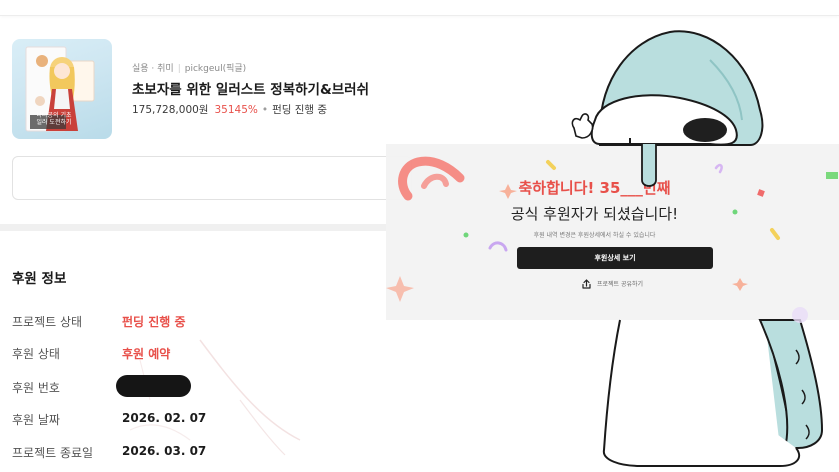  What do you see at coordinates (212, 178) in the screenshot?
I see `message-box` at bounding box center [212, 178].